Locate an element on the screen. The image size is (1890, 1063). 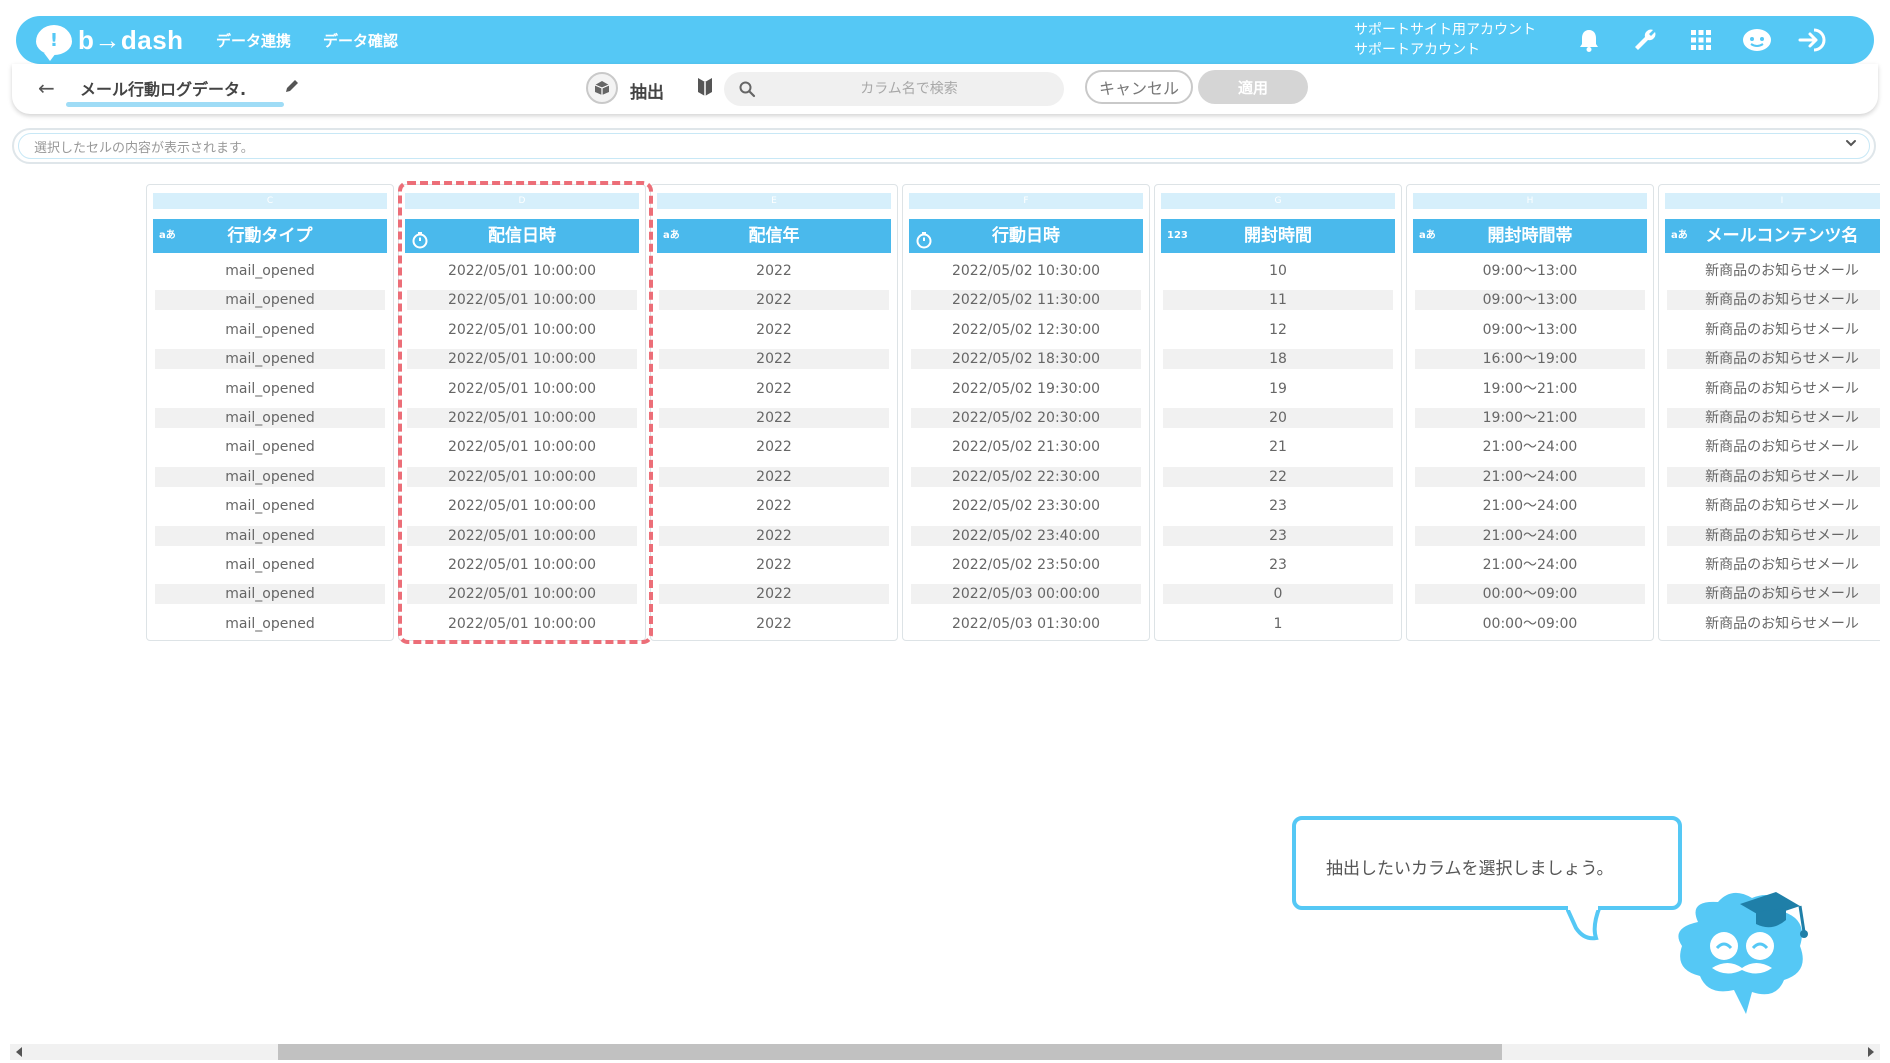
scrollbar-thumb is located at coordinates (890, 1052).